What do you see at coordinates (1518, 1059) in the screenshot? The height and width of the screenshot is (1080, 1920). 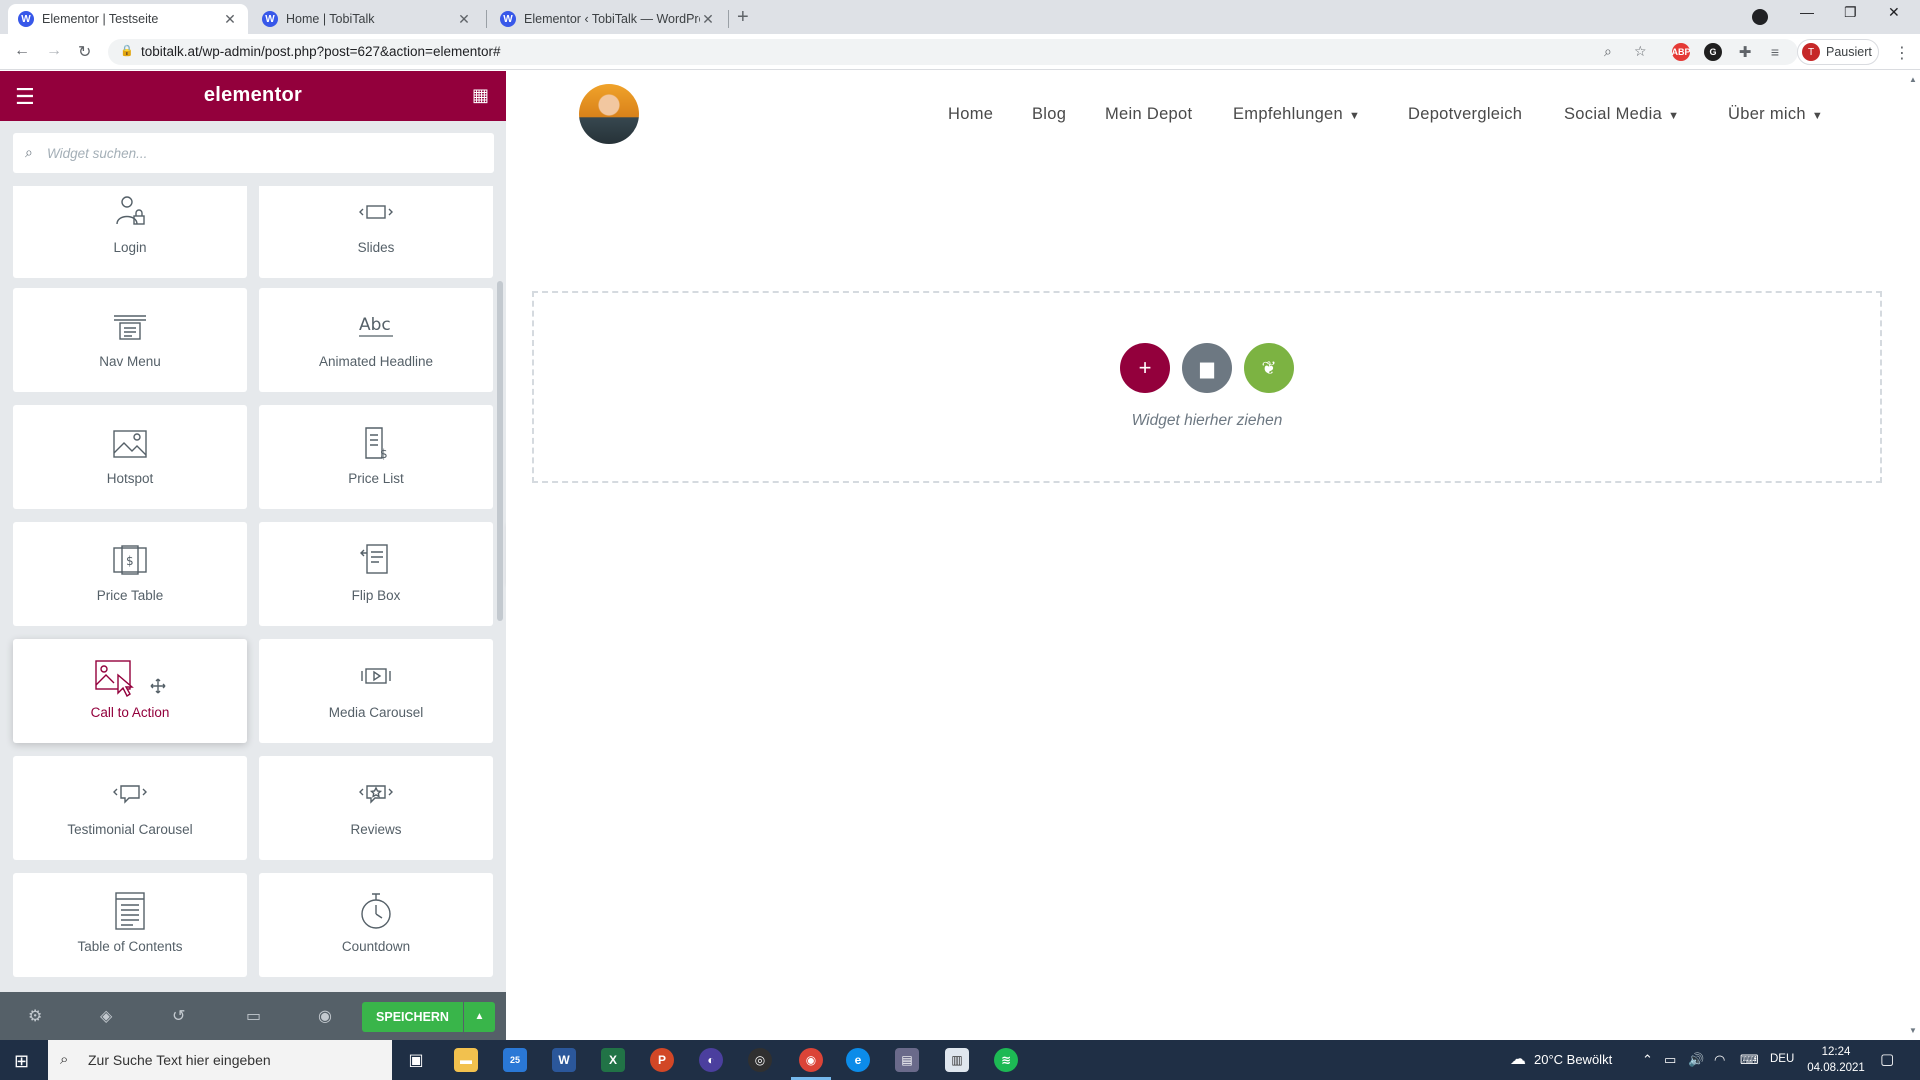 I see `cloud-weather-icon: ☁` at bounding box center [1518, 1059].